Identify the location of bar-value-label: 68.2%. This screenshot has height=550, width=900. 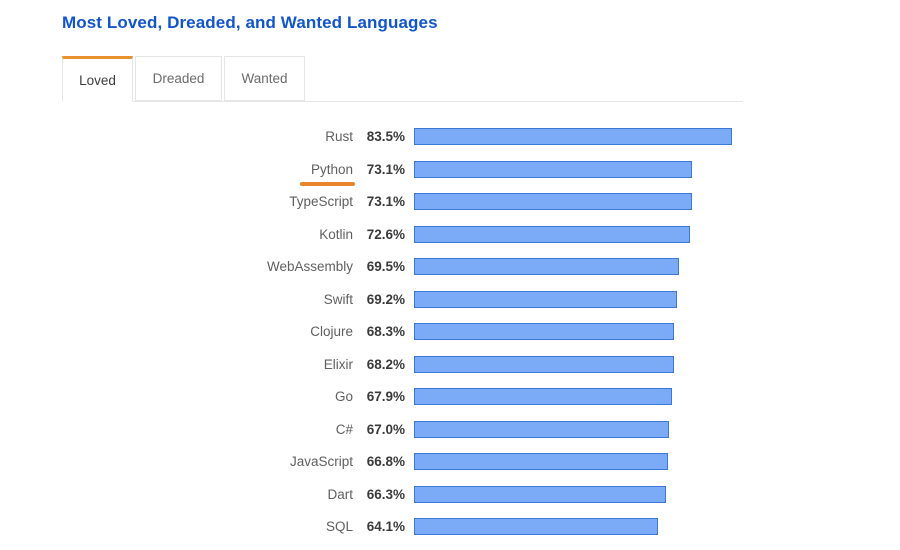
(385, 364).